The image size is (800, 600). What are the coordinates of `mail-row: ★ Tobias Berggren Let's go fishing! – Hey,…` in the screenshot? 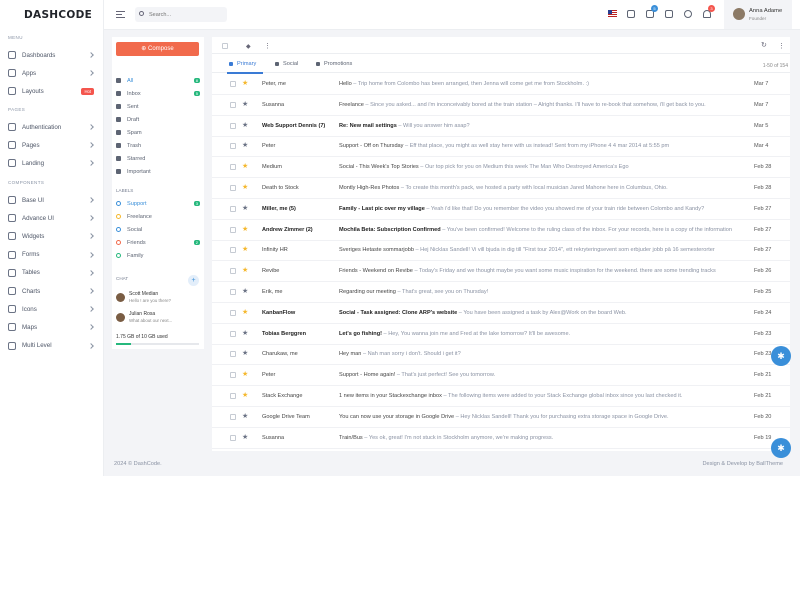 It's located at (501, 334).